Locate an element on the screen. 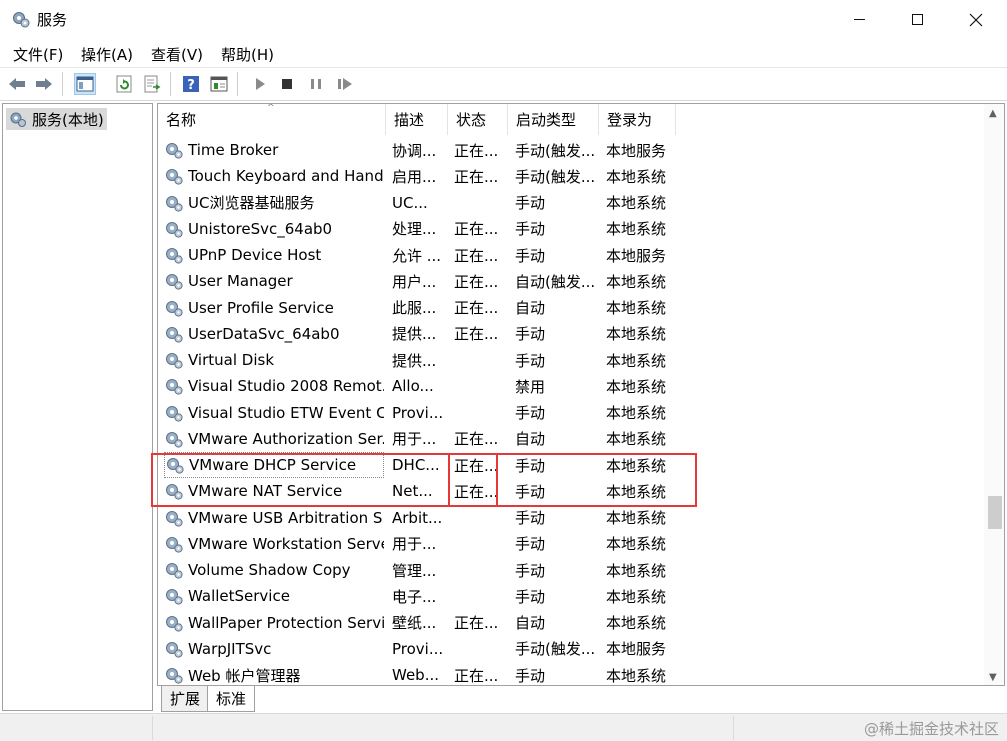 The image size is (1007, 741). service-name-cell: VMware DHCP Service is located at coordinates (274, 465).